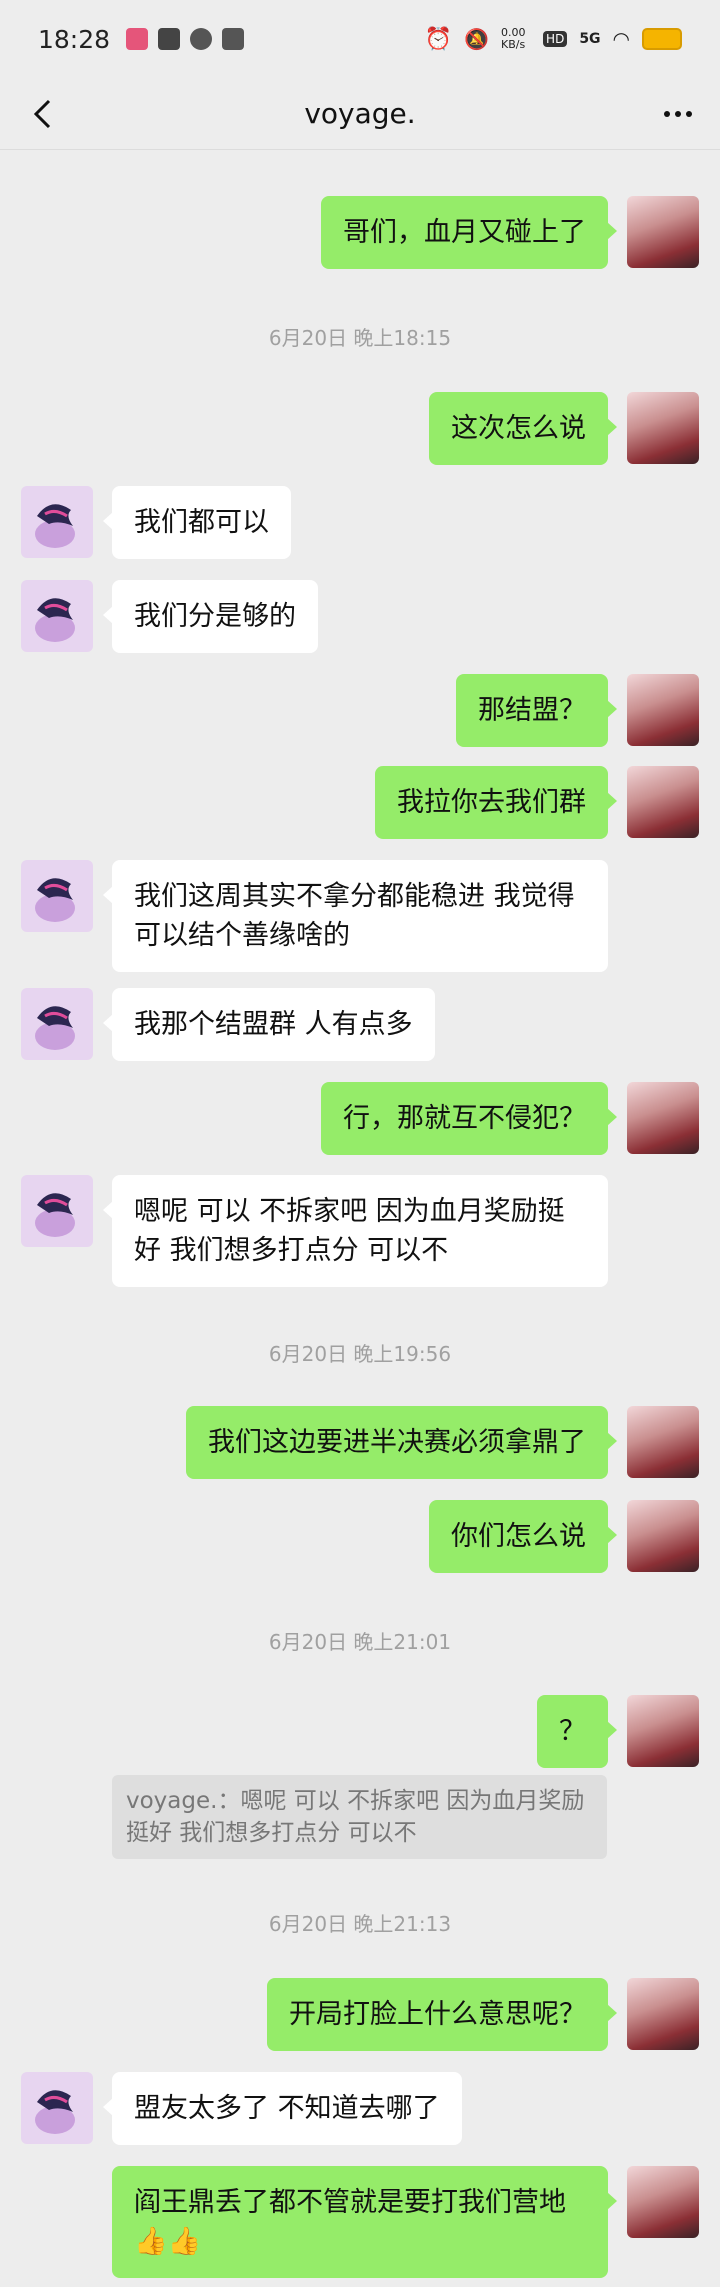 This screenshot has width=720, height=2287. Describe the element at coordinates (438, 39) in the screenshot. I see `alarm-icon: ⏰` at that location.